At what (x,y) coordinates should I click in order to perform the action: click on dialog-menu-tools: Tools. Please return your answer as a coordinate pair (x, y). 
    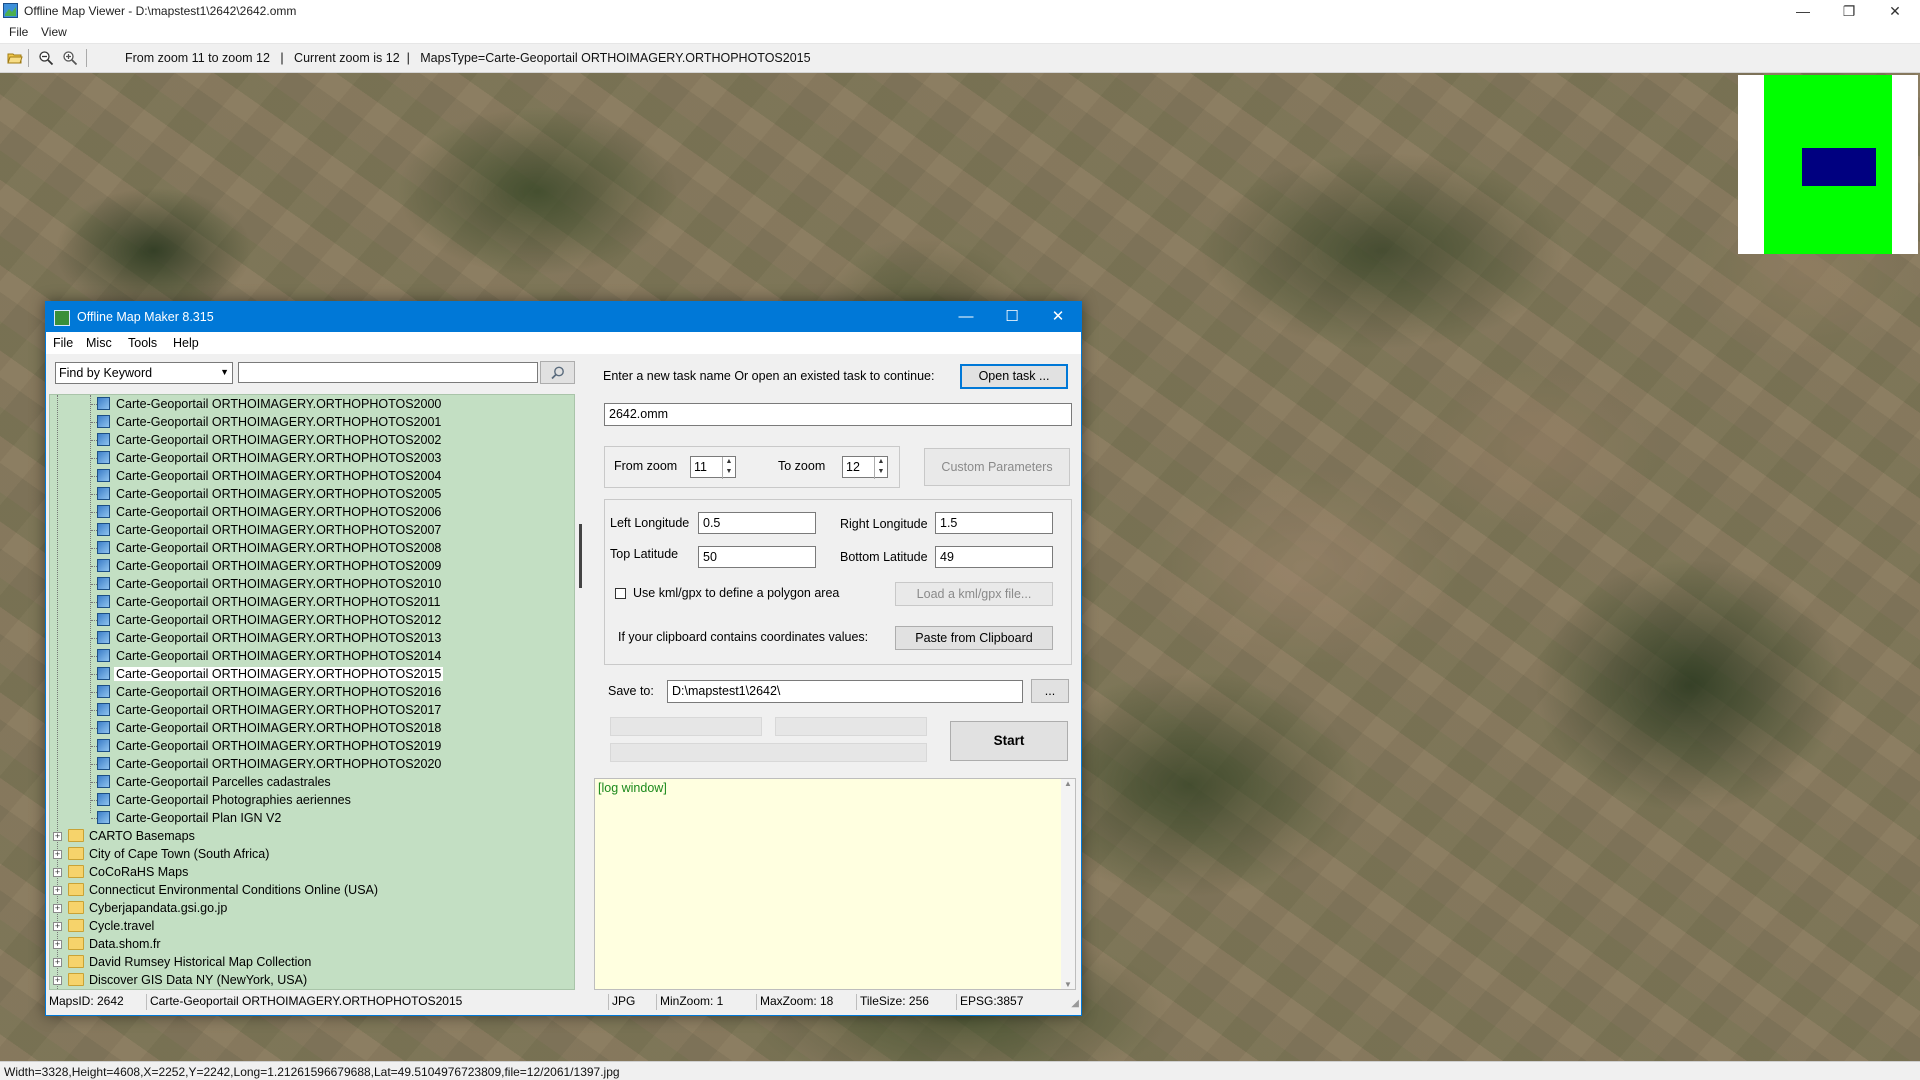
    Looking at the image, I should click on (142, 343).